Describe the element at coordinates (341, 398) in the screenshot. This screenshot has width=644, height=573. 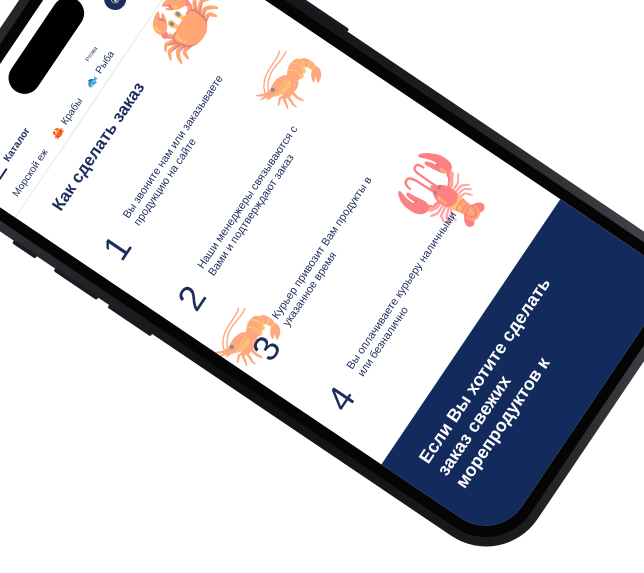
I see `step-number: 4` at that location.